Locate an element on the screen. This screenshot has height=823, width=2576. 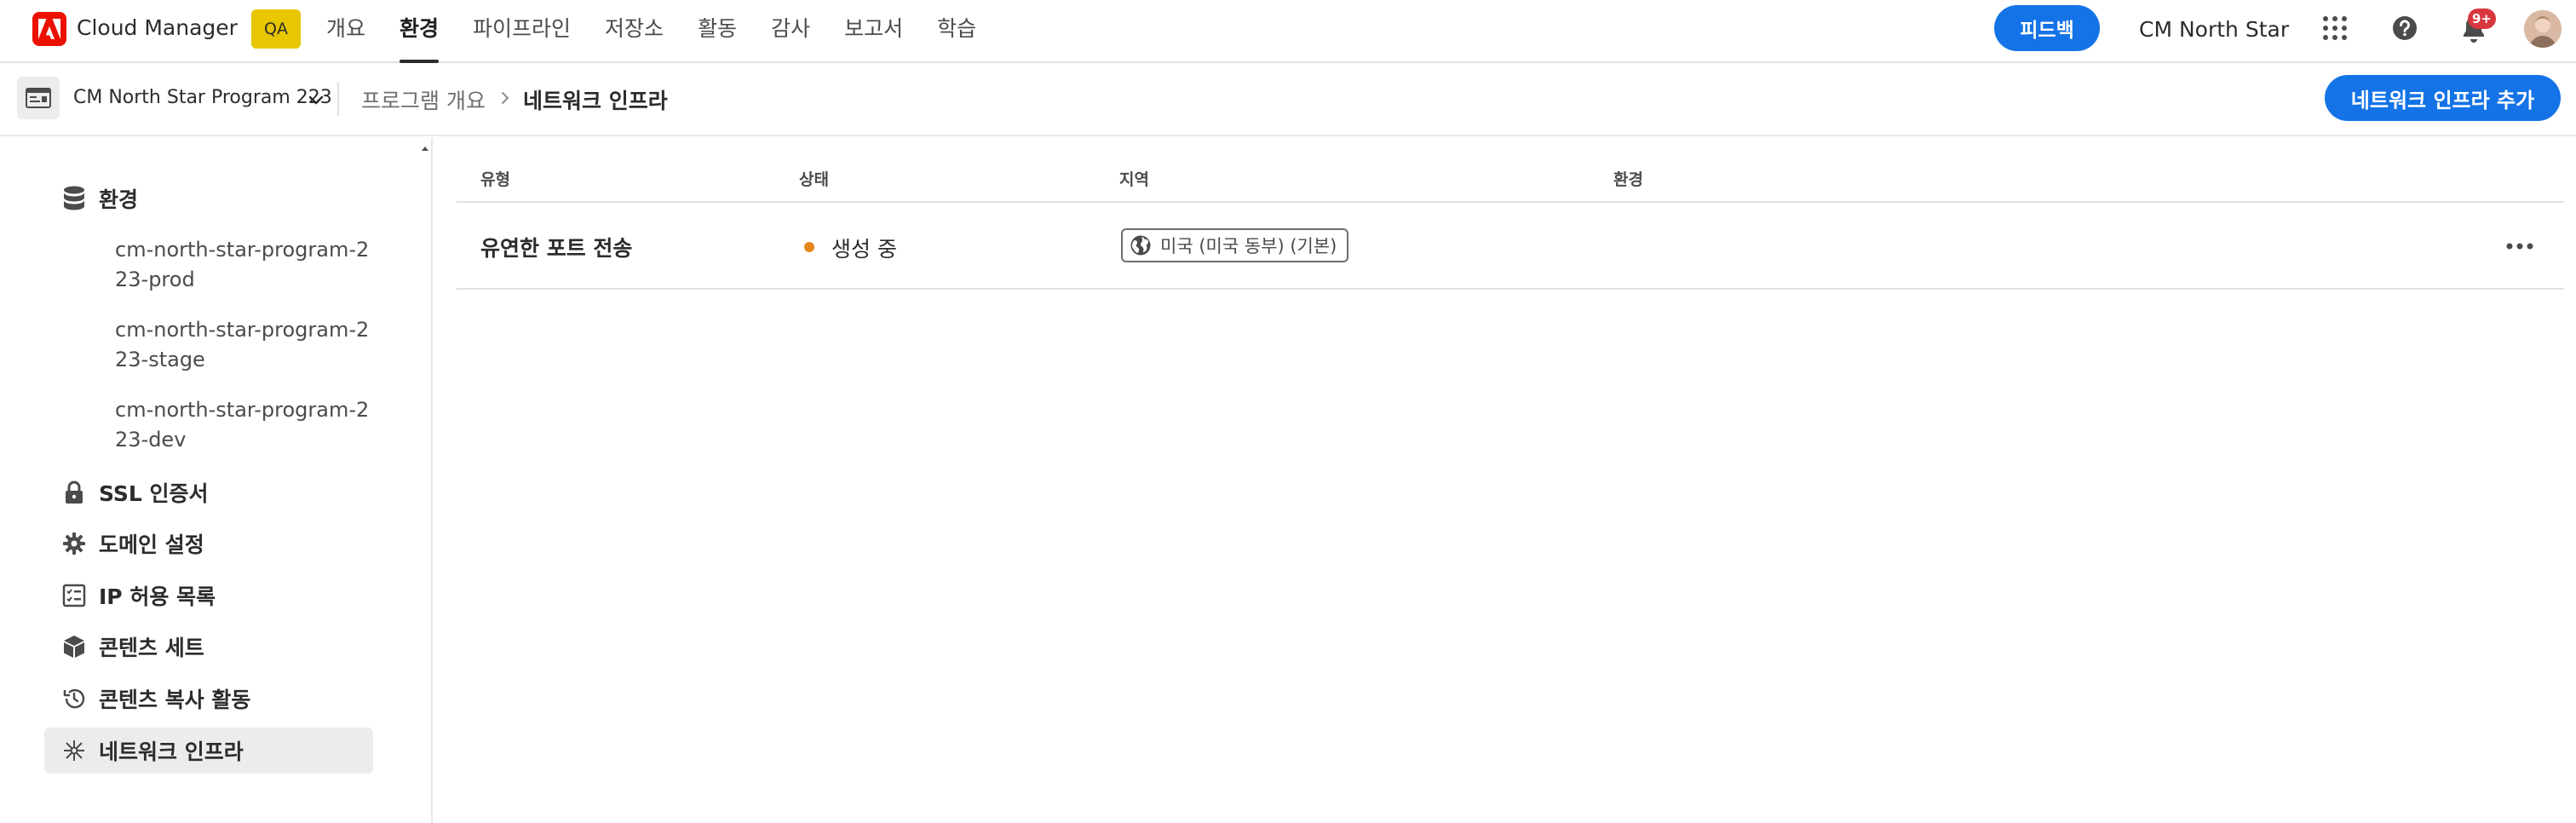
lock-icon is located at coordinates (74, 492).